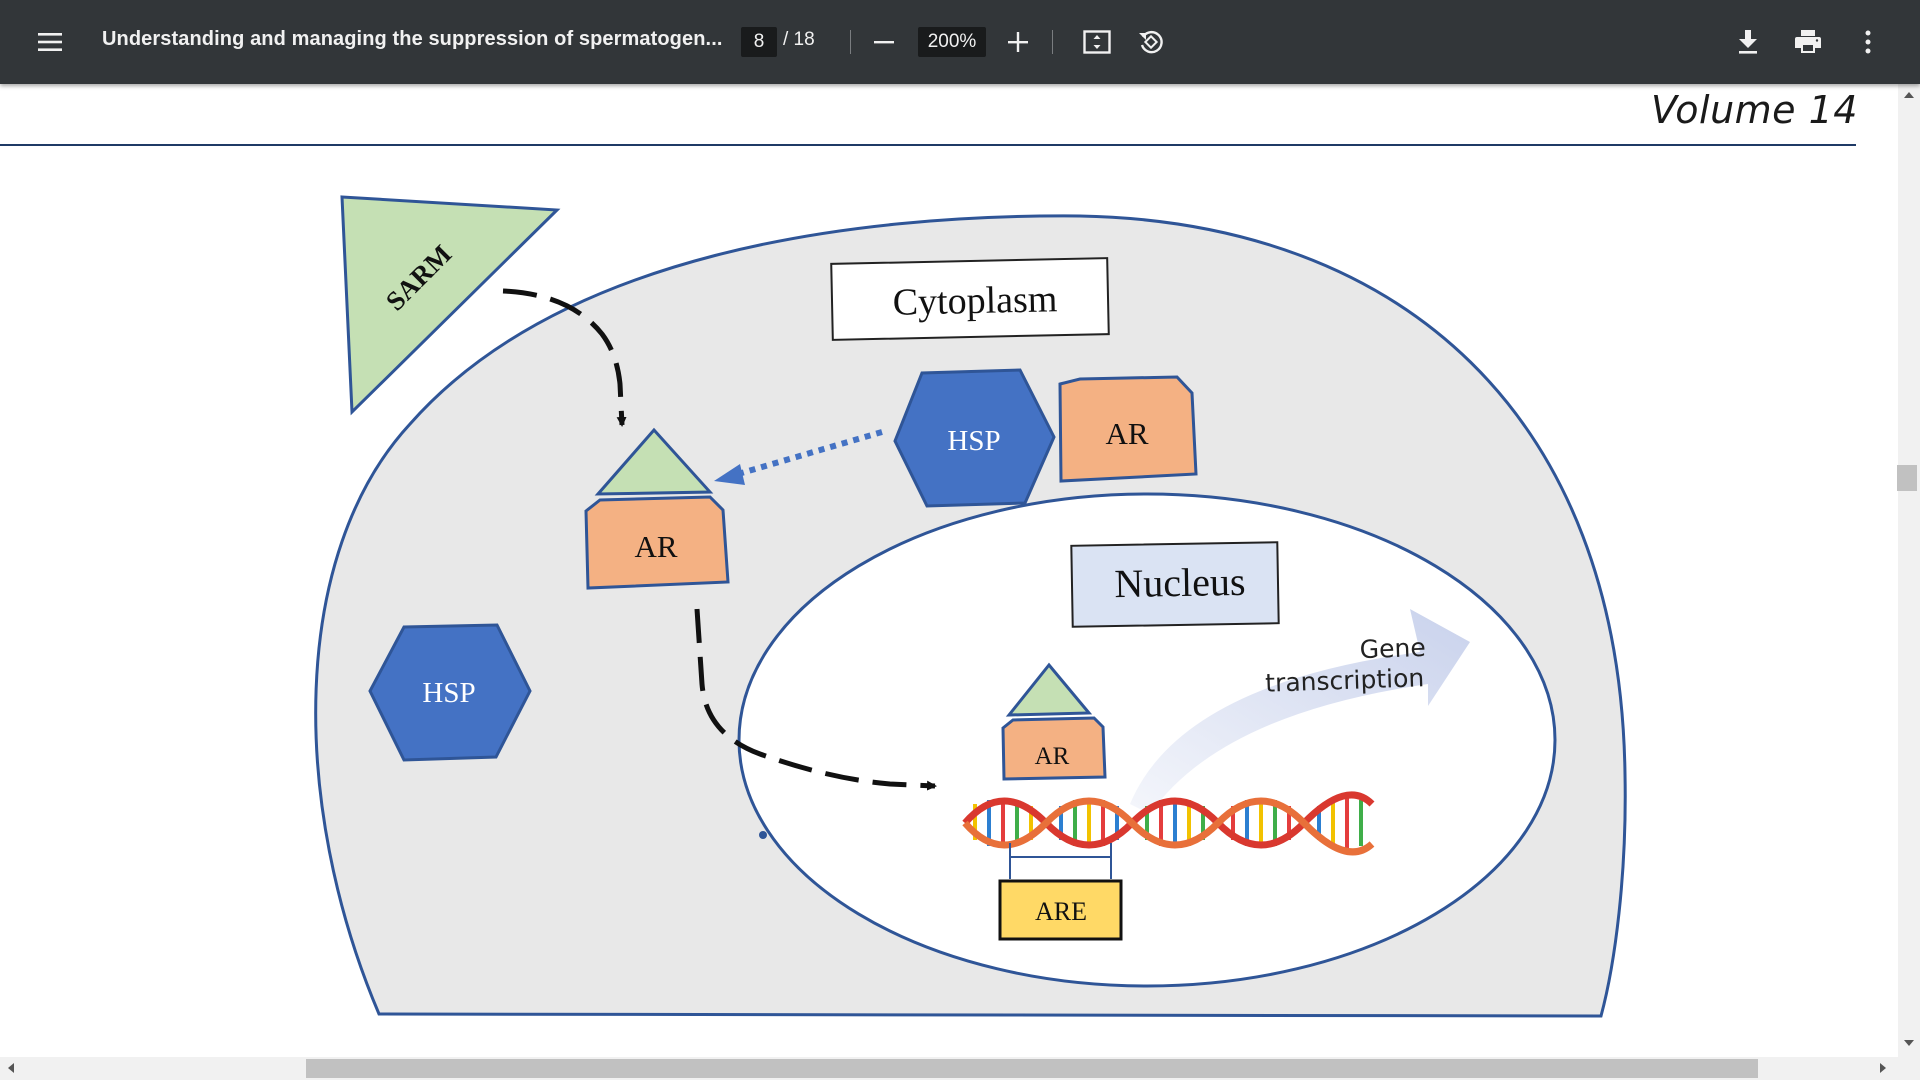  What do you see at coordinates (952, 42) in the screenshot?
I see `zoom-level-input: 200%` at bounding box center [952, 42].